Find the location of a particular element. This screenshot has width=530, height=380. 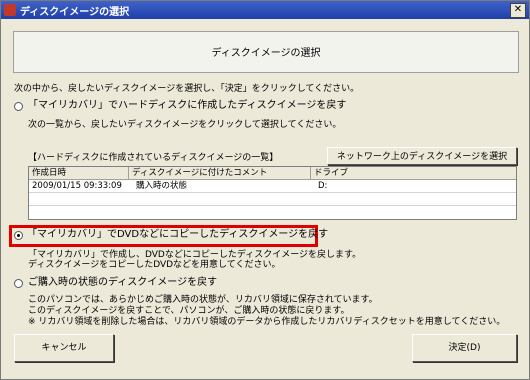

column-header-drive: ドライブ is located at coordinates (413, 173).